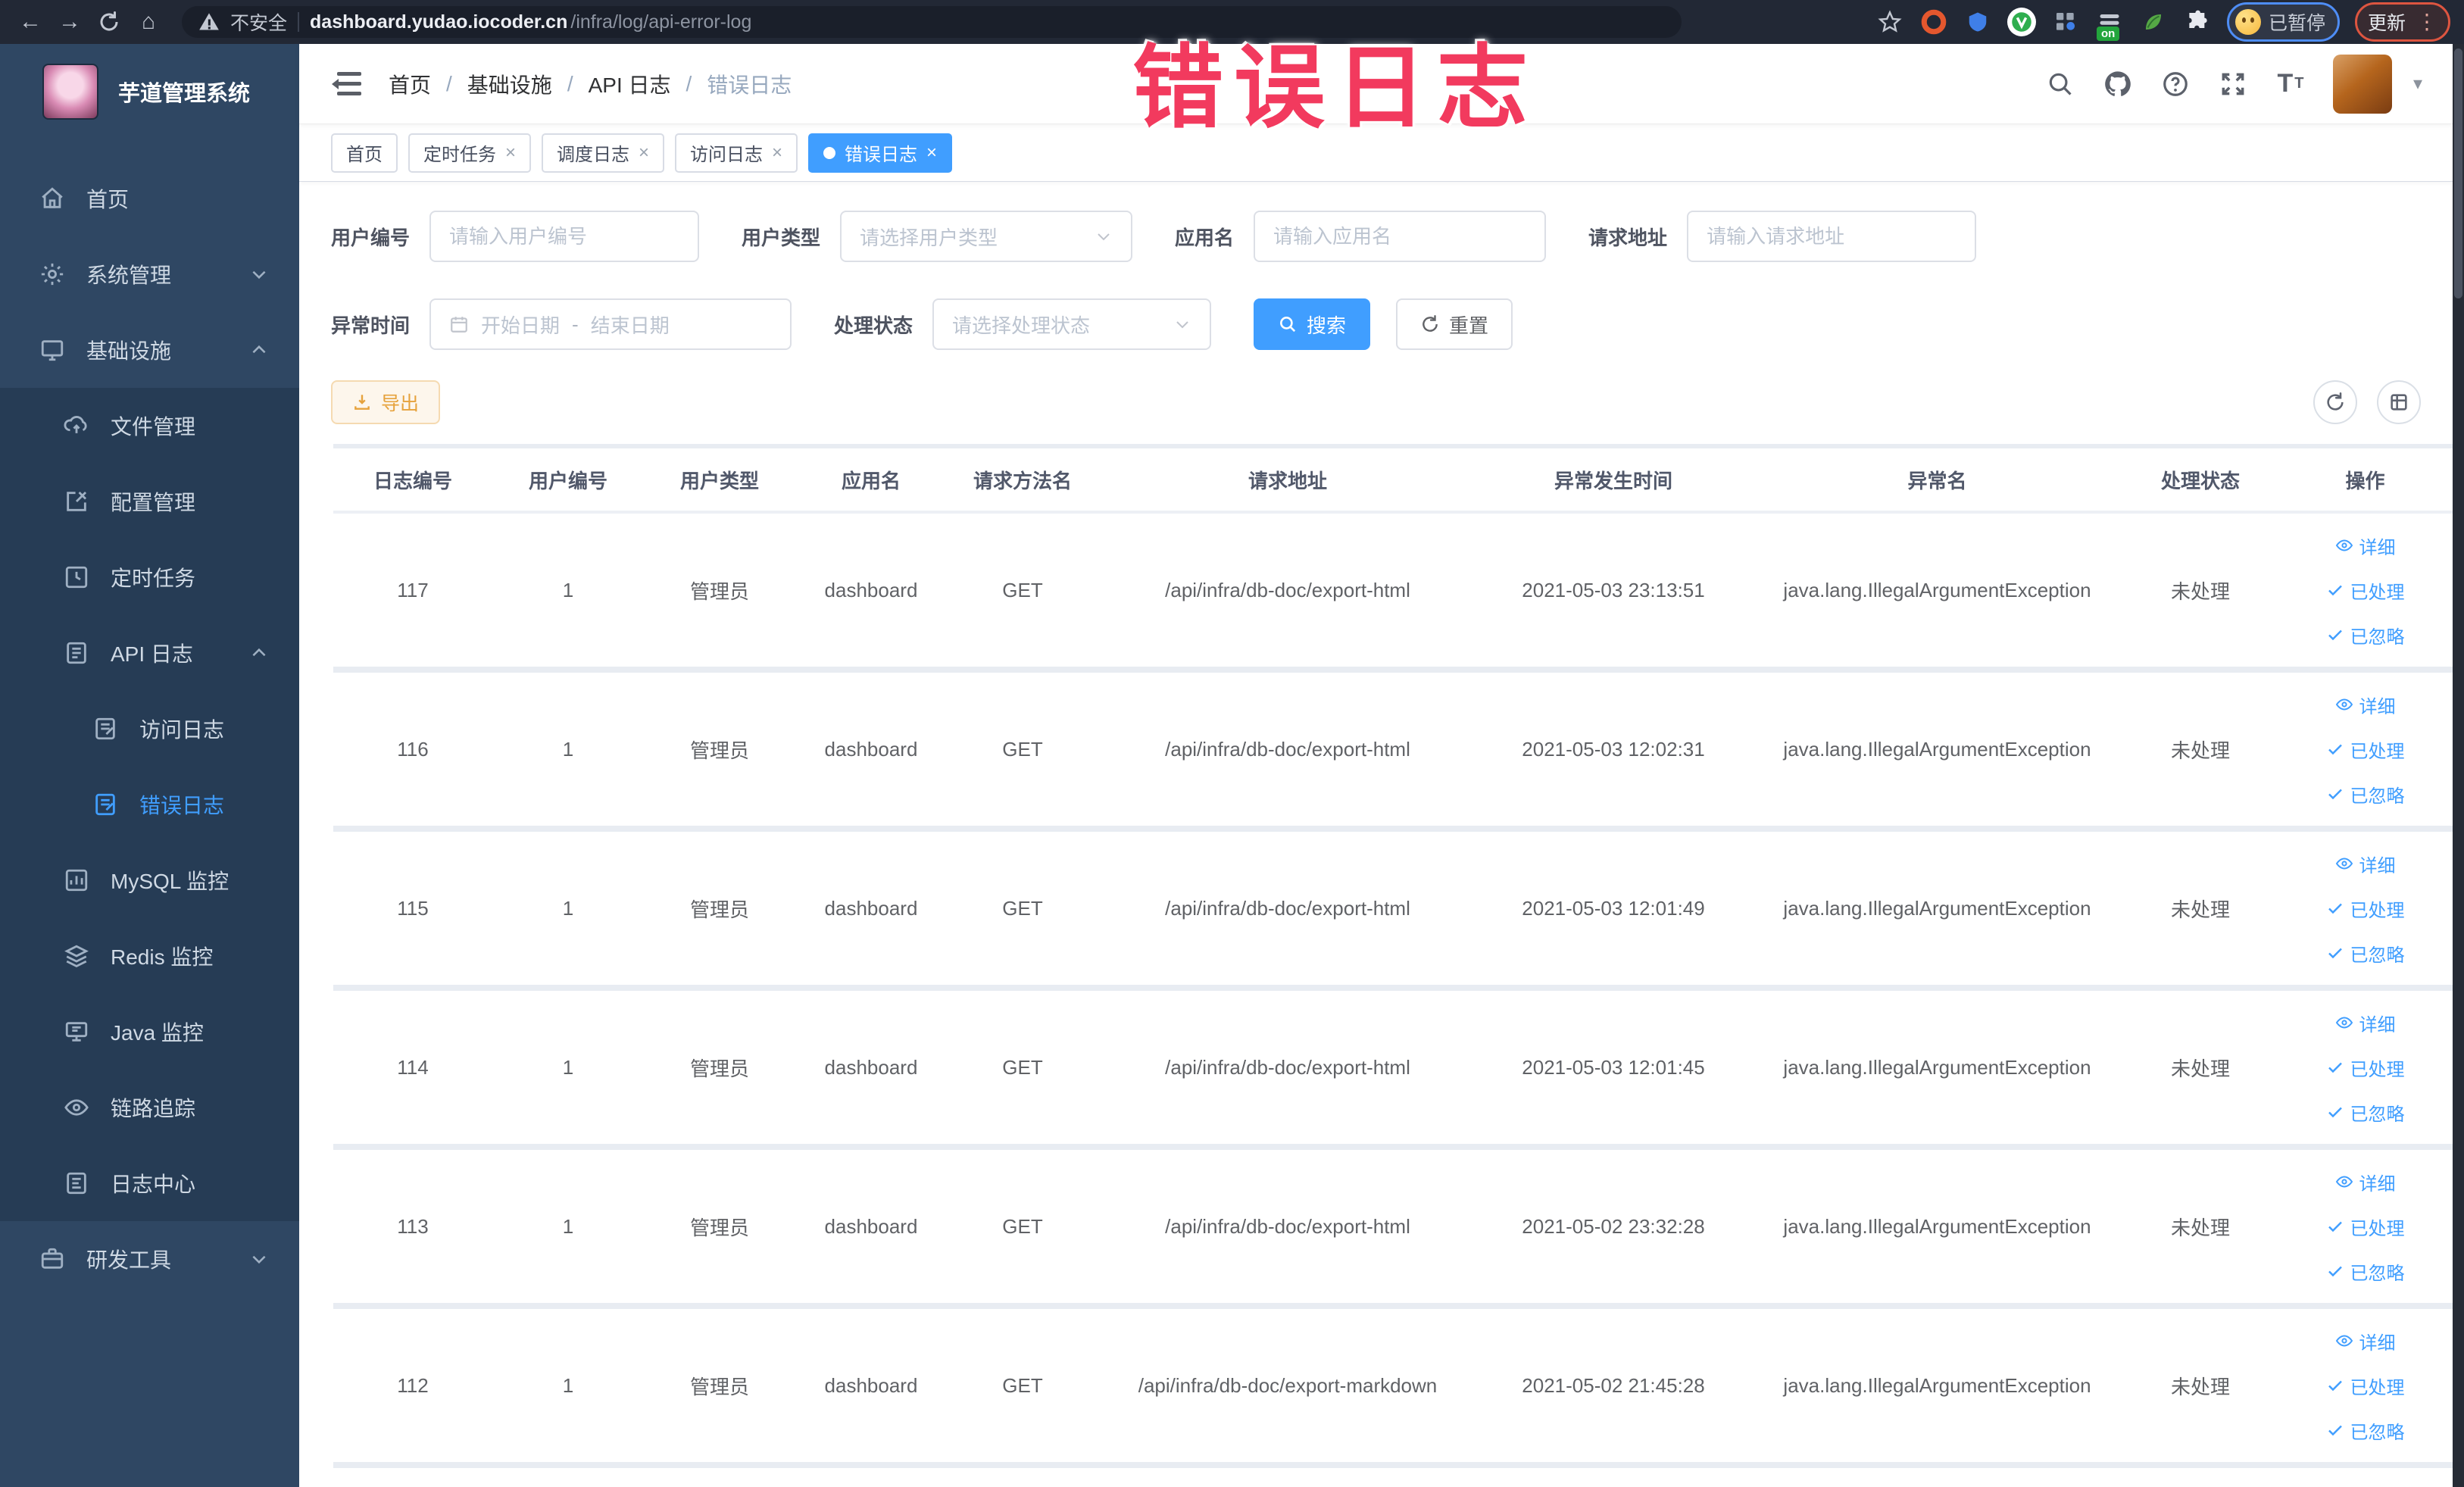  Describe the element at coordinates (871, 1226) in the screenshot. I see `cell-app-name: dashboard` at that location.